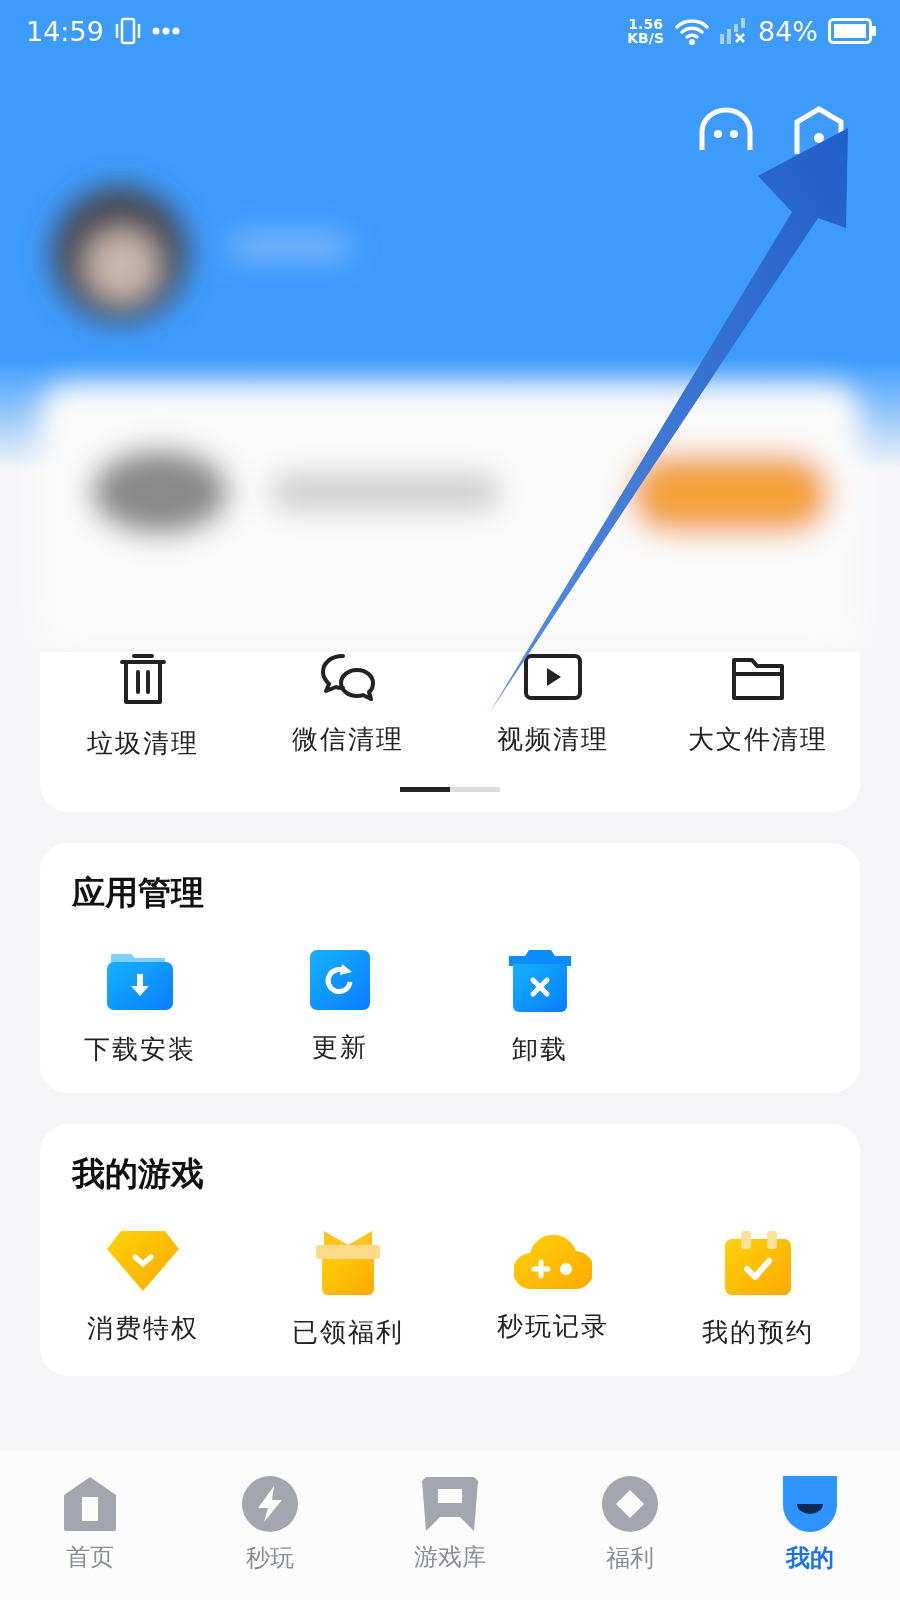 The height and width of the screenshot is (1600, 900). I want to click on refresh-icon, so click(340, 980).